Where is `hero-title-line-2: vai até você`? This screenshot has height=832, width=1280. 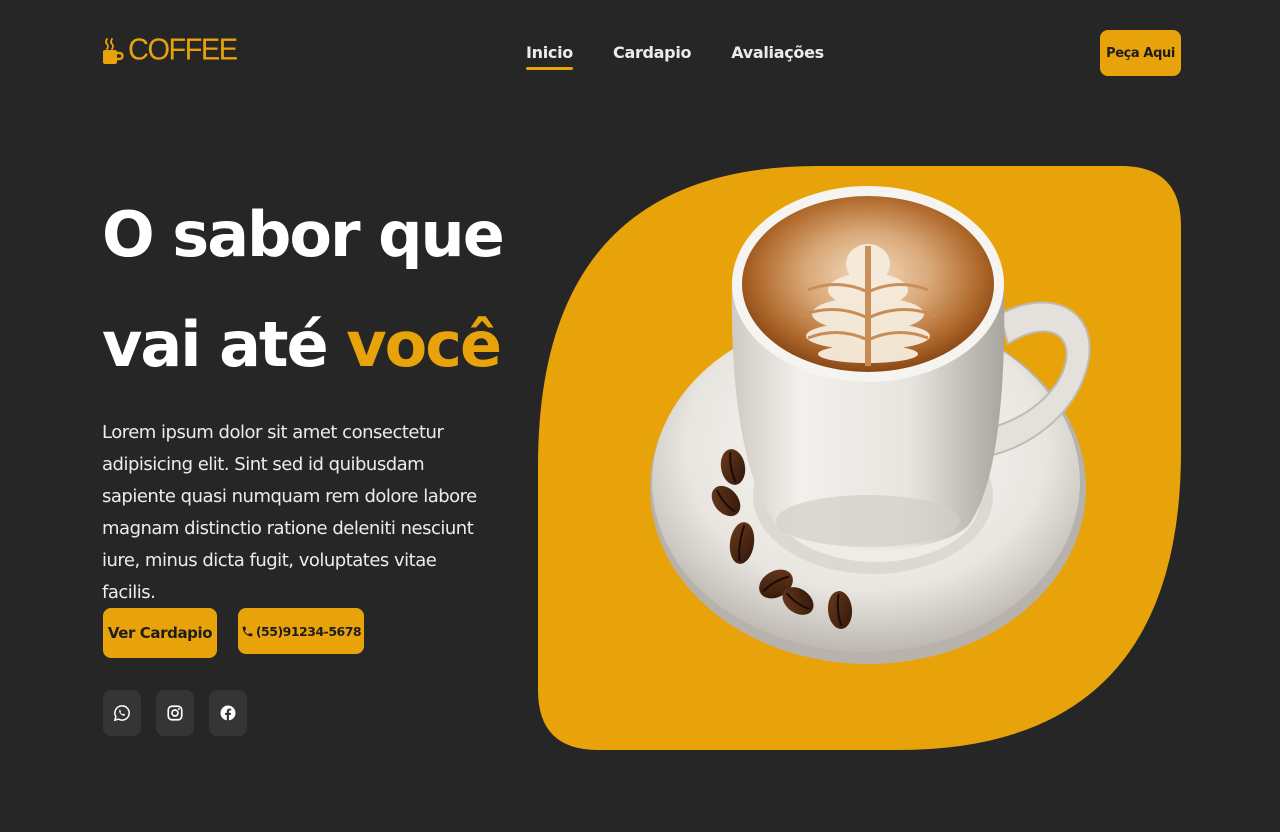 hero-title-line-2: vai até você is located at coordinates (302, 345).